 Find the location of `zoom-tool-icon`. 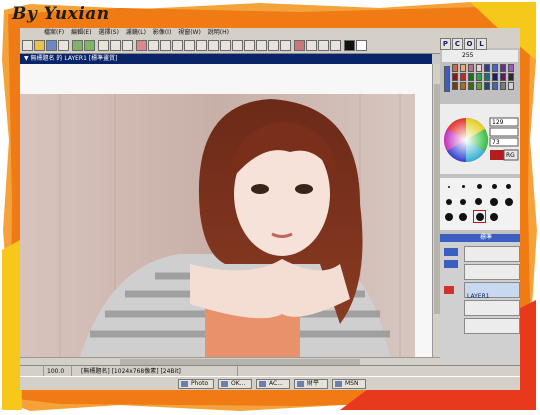

zoom-tool-icon is located at coordinates (323, 45).